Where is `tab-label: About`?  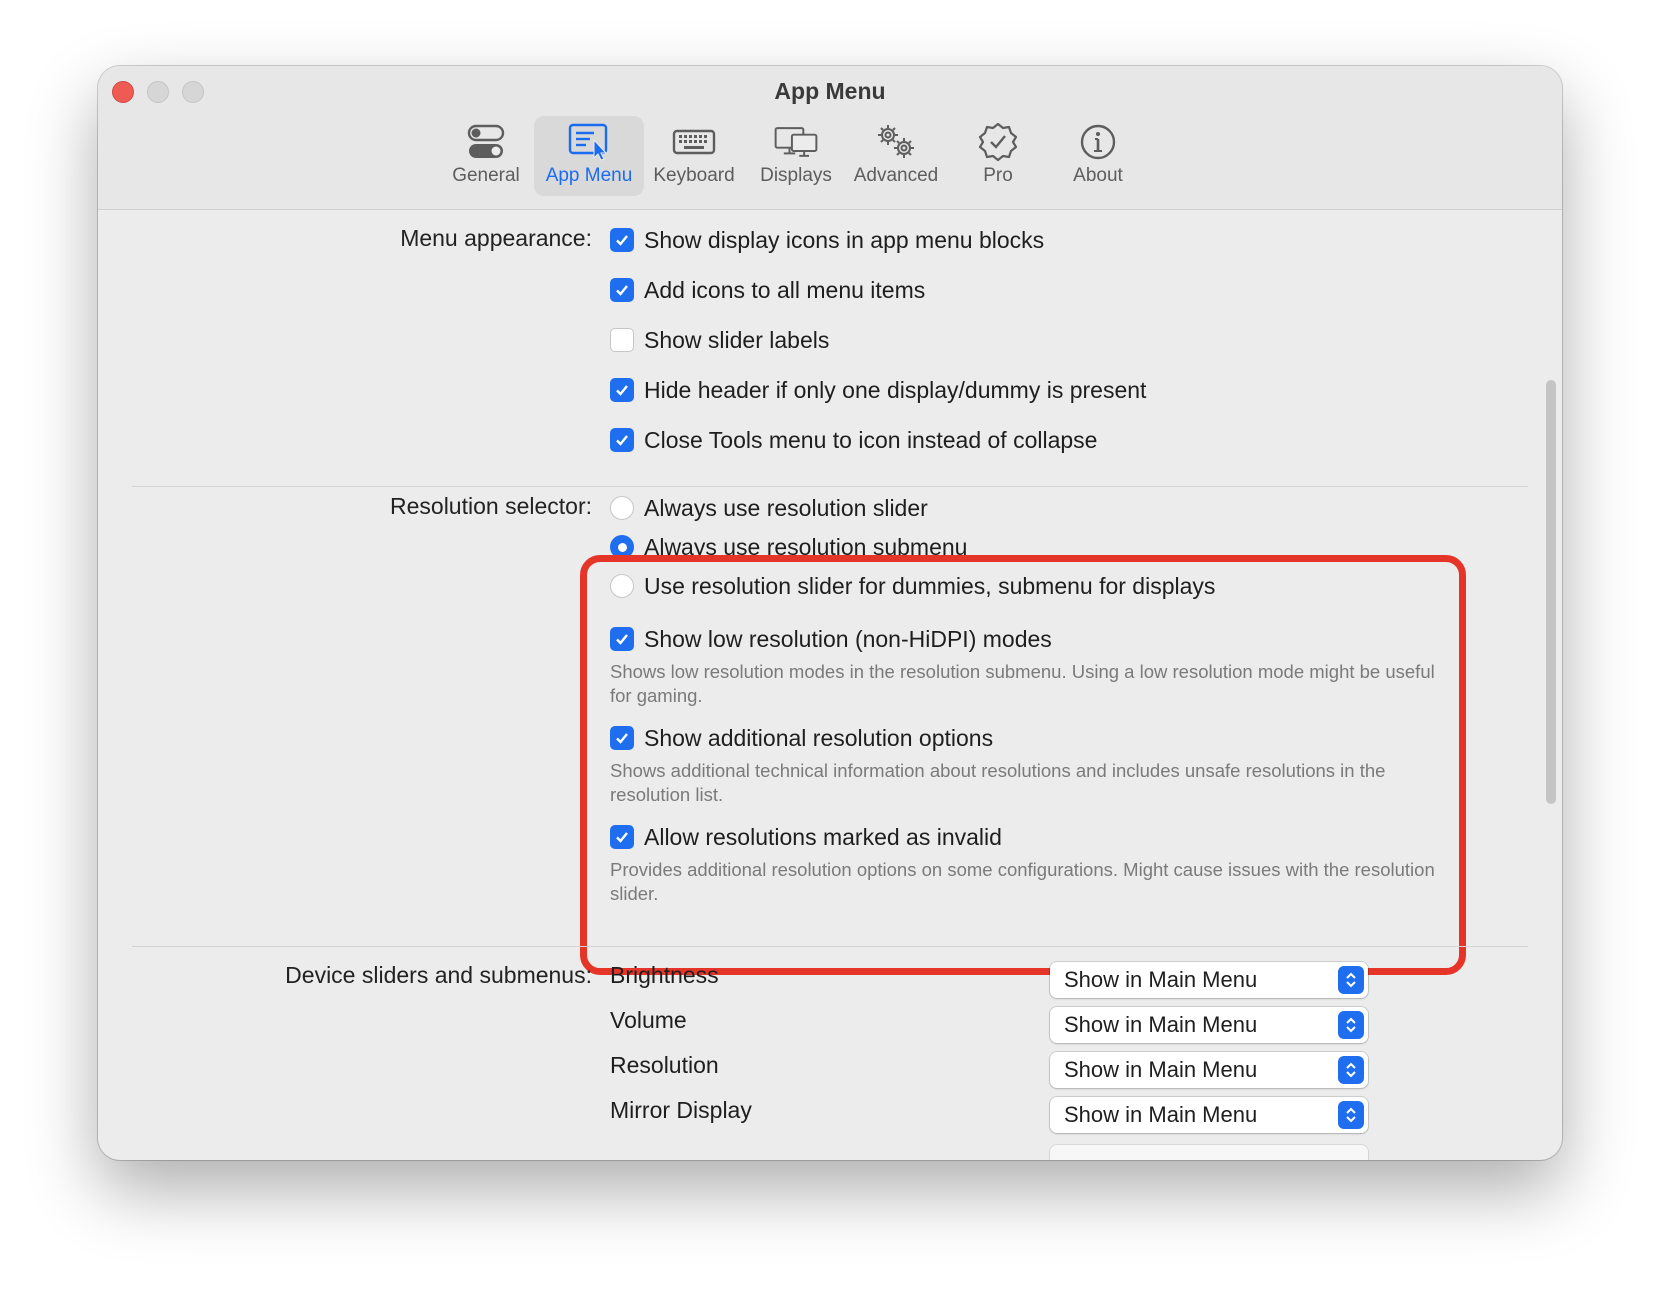
tab-label: About is located at coordinates (1098, 175).